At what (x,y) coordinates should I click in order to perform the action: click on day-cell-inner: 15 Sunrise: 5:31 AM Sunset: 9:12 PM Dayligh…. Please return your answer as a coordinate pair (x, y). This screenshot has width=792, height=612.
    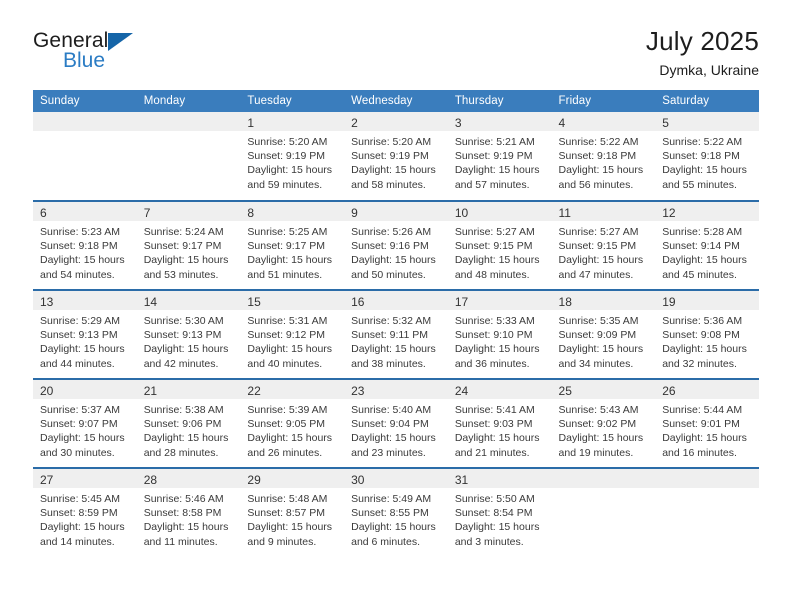
    Looking at the image, I should click on (292, 334).